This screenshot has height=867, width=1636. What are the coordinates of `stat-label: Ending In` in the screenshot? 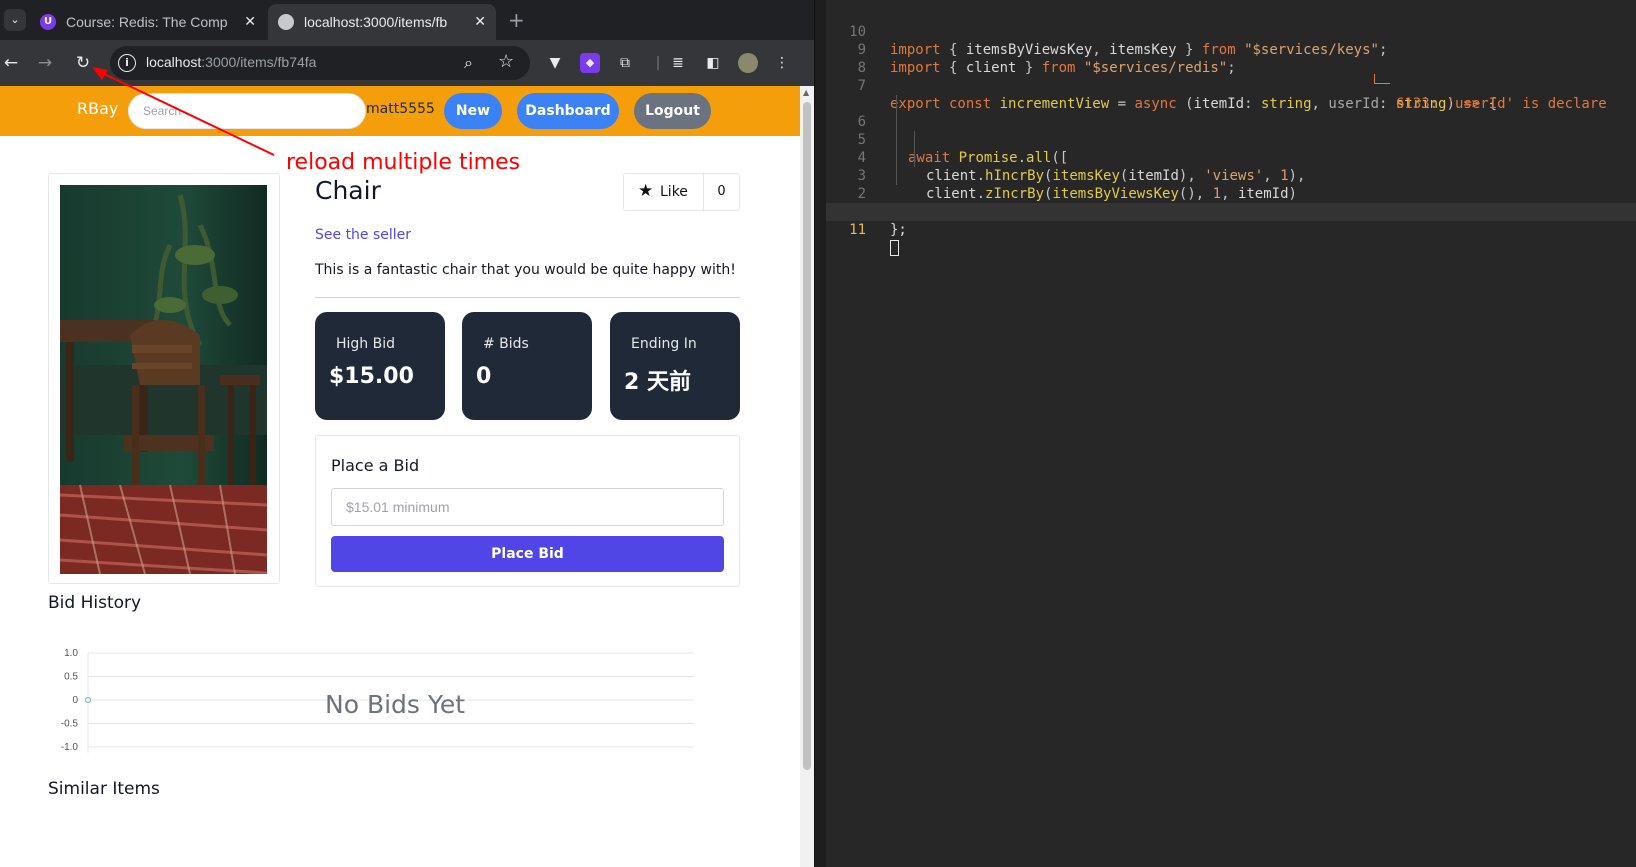 It's located at (664, 344).